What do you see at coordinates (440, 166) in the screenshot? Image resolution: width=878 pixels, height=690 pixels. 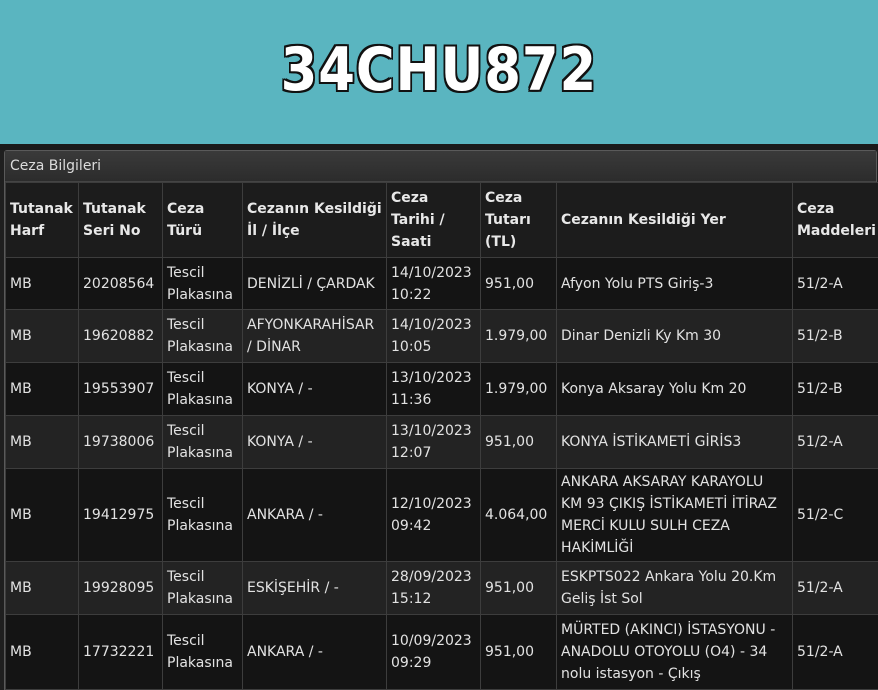 I see `panel-title: Ceza Bilgileri` at bounding box center [440, 166].